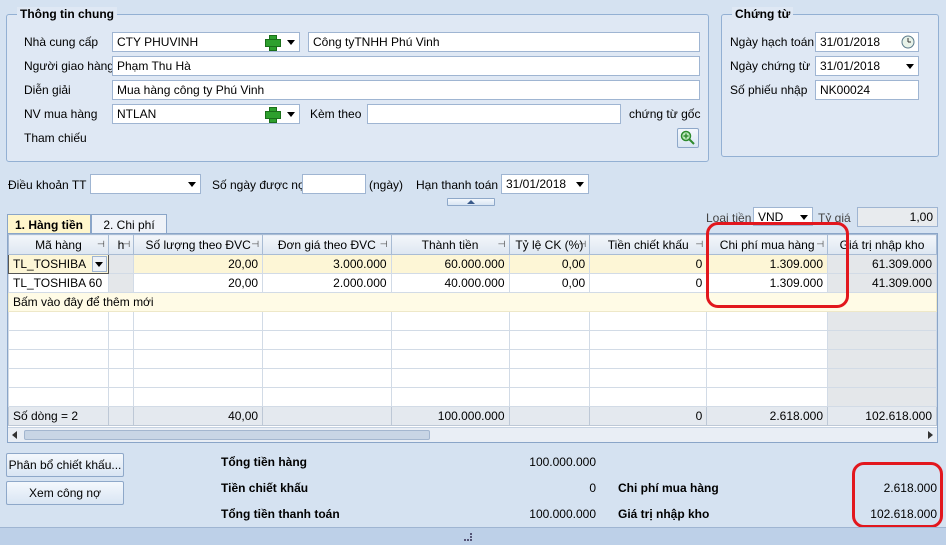  What do you see at coordinates (58, 244) in the screenshot?
I see `col-header-code: Mã hàng ⊣` at bounding box center [58, 244].